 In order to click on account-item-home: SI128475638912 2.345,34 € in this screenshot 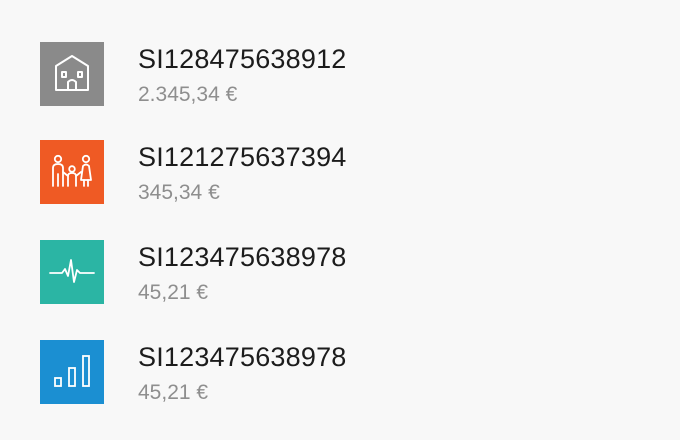, I will do `click(340, 74)`.